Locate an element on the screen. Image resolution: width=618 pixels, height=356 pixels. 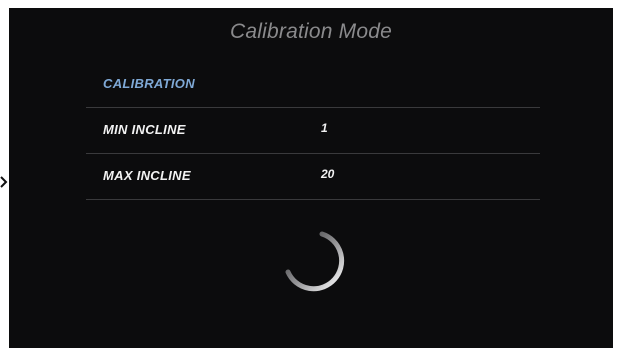
table-row-max-incline: MAX INCLINE 20 is located at coordinates (313, 177).